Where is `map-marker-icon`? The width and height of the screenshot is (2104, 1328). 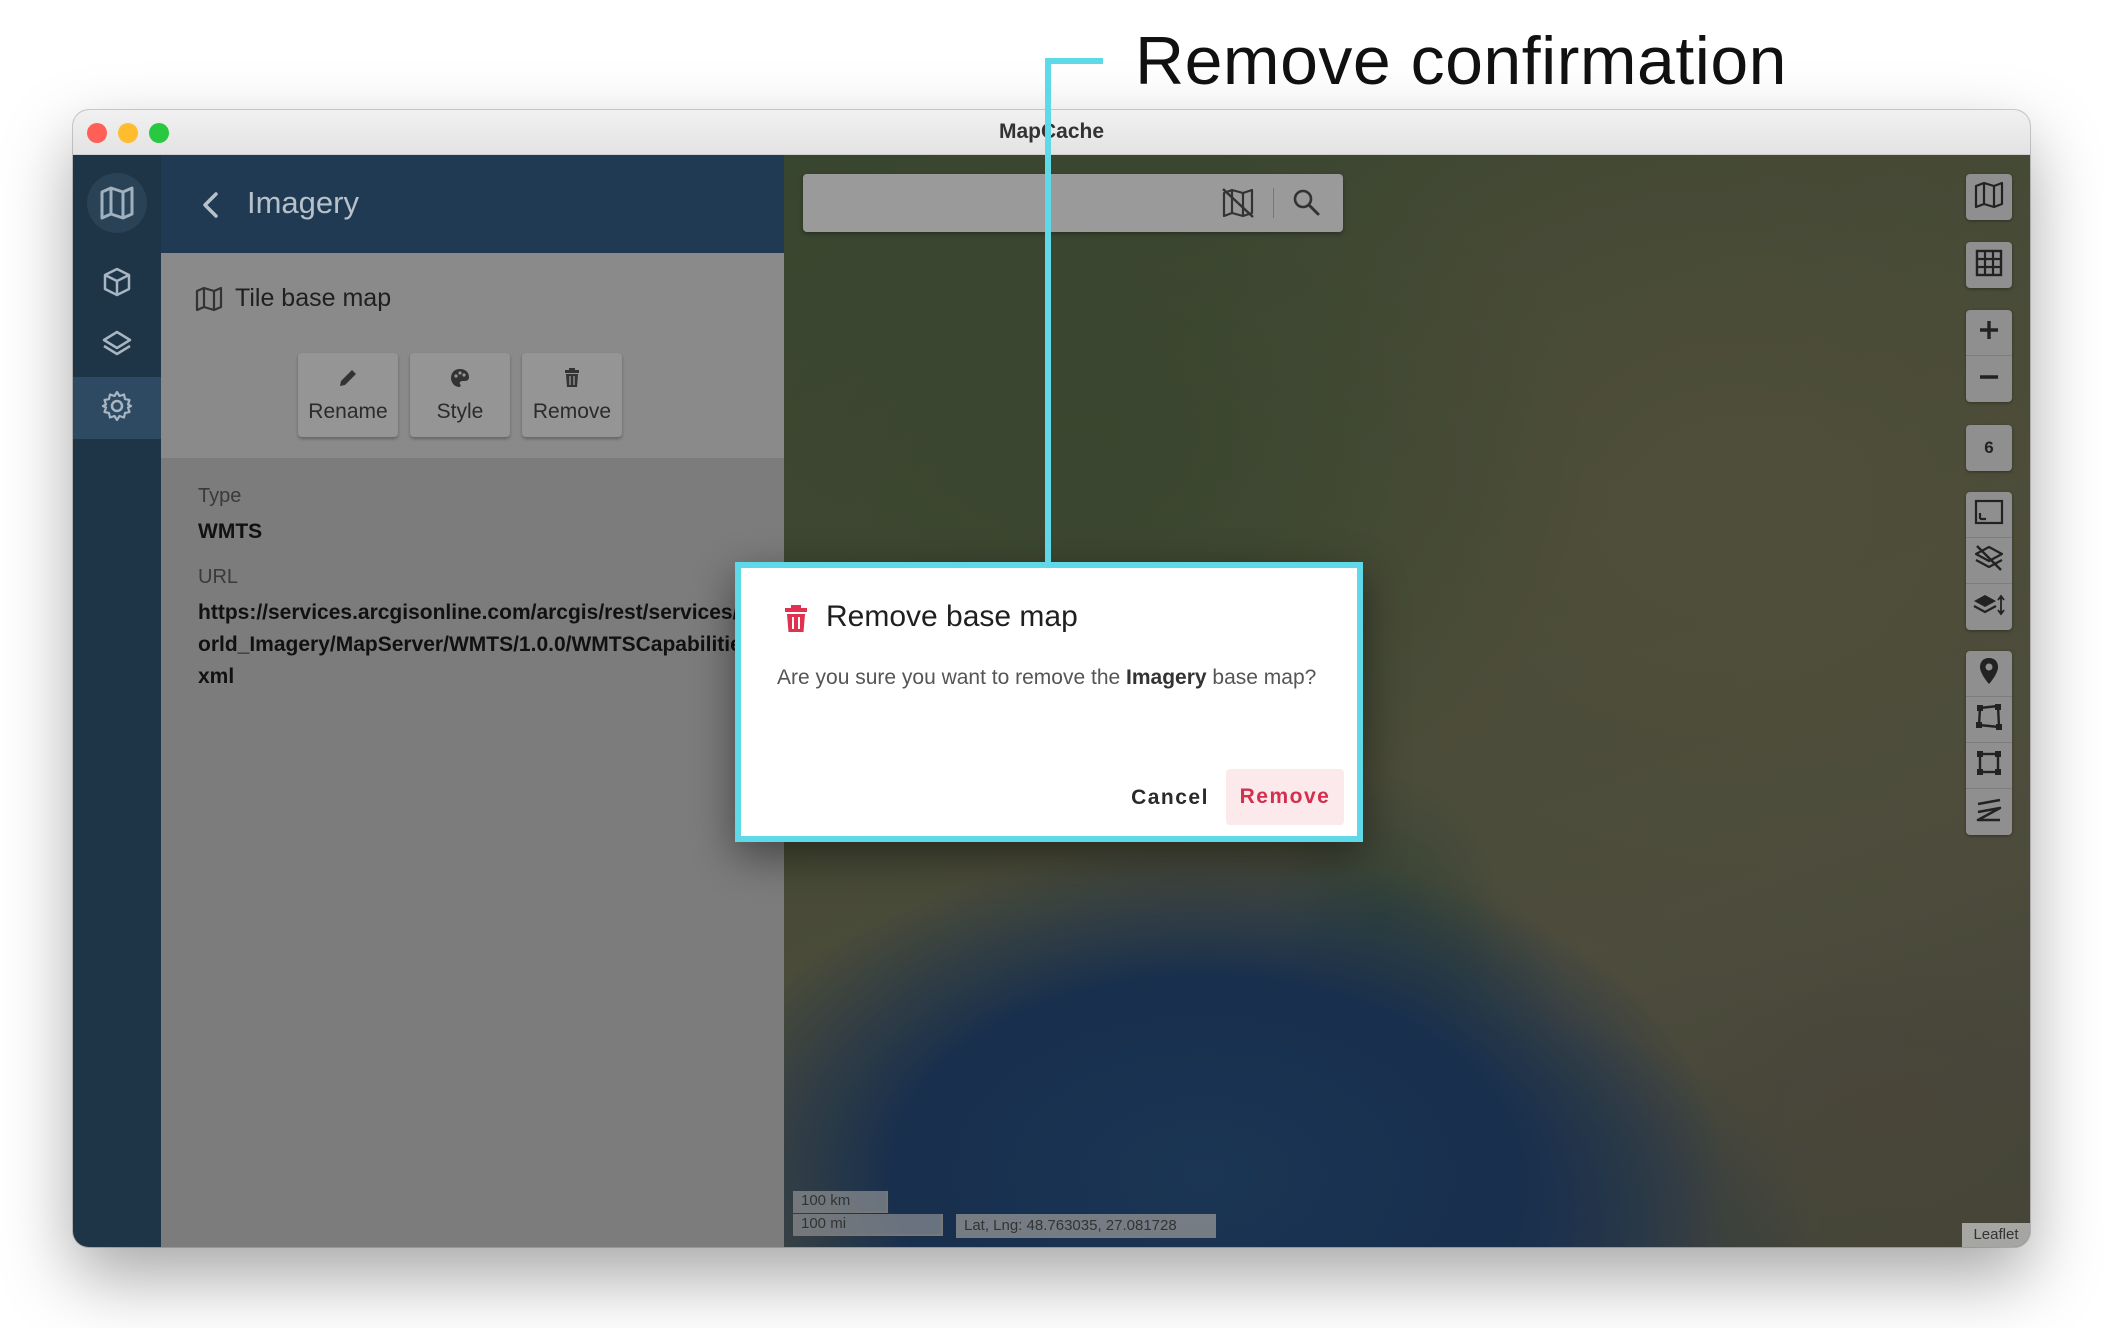 map-marker-icon is located at coordinates (1989, 673).